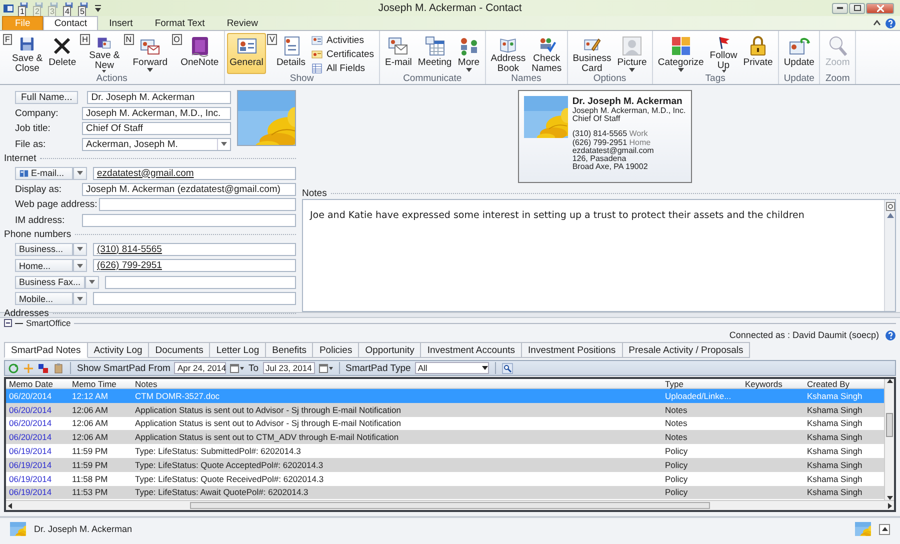  I want to click on collapse-icon, so click(8, 323).